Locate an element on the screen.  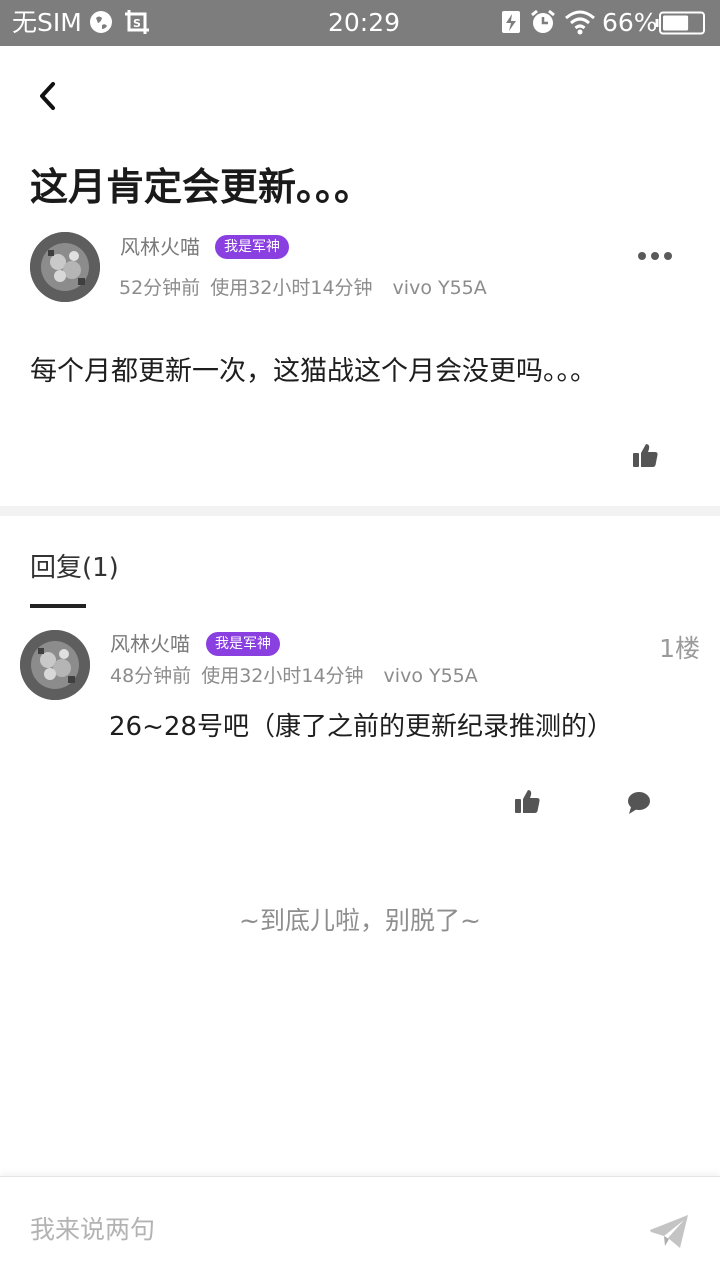
post-title: 这月肯定会更新。。。 is located at coordinates (201, 187).